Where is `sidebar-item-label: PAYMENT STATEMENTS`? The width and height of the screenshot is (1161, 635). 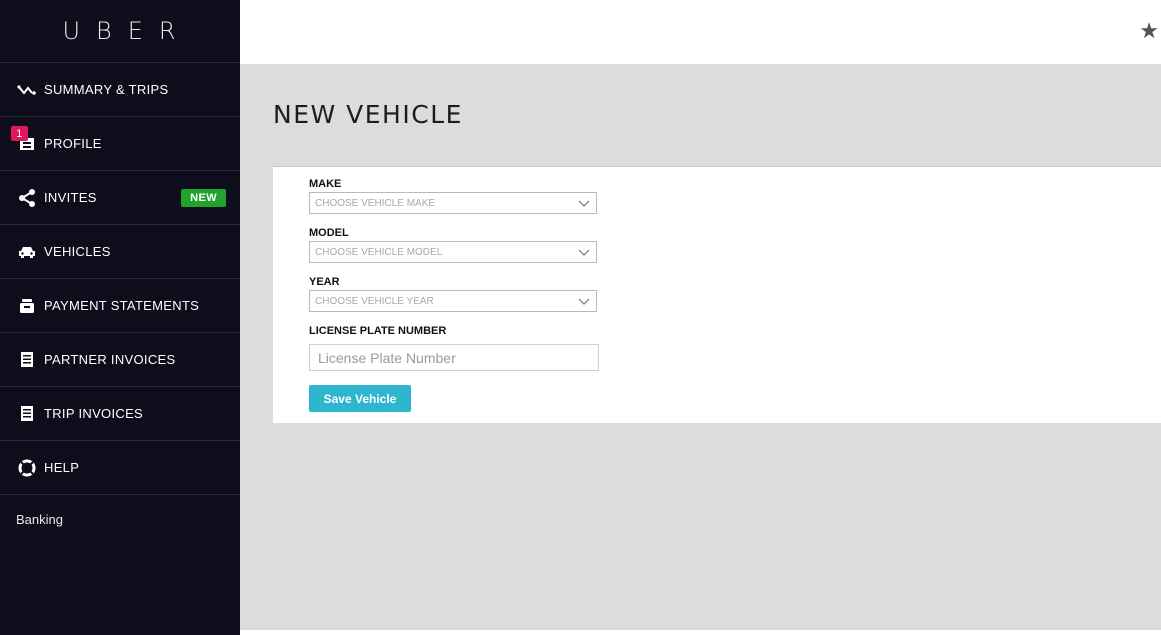
sidebar-item-label: PAYMENT STATEMENTS is located at coordinates (122, 305).